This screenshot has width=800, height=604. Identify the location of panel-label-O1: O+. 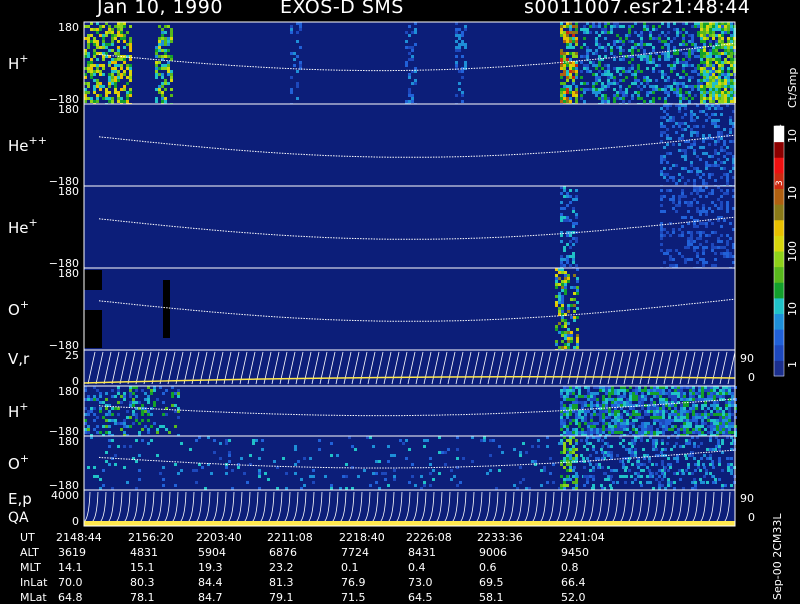
(18, 308).